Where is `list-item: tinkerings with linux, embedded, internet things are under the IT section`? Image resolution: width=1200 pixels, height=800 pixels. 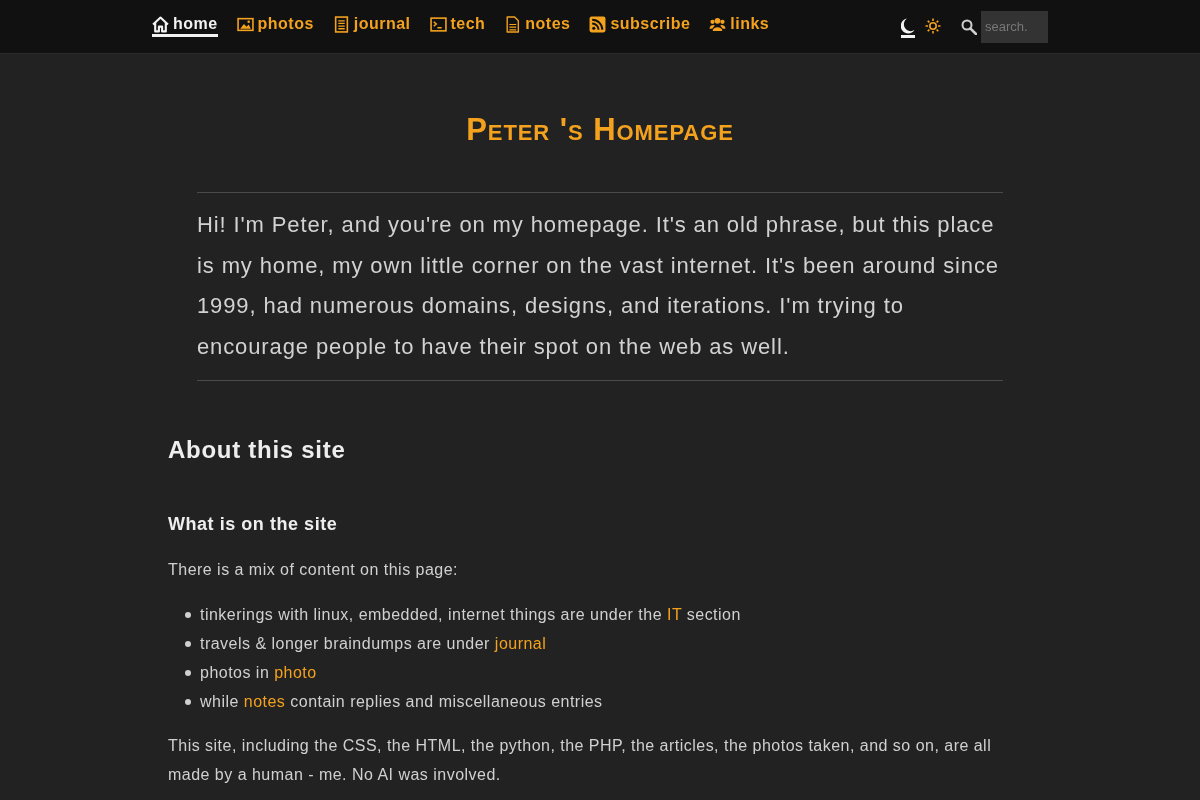
list-item: tinkerings with linux, embedded, internet things are under the IT section is located at coordinates (470, 614).